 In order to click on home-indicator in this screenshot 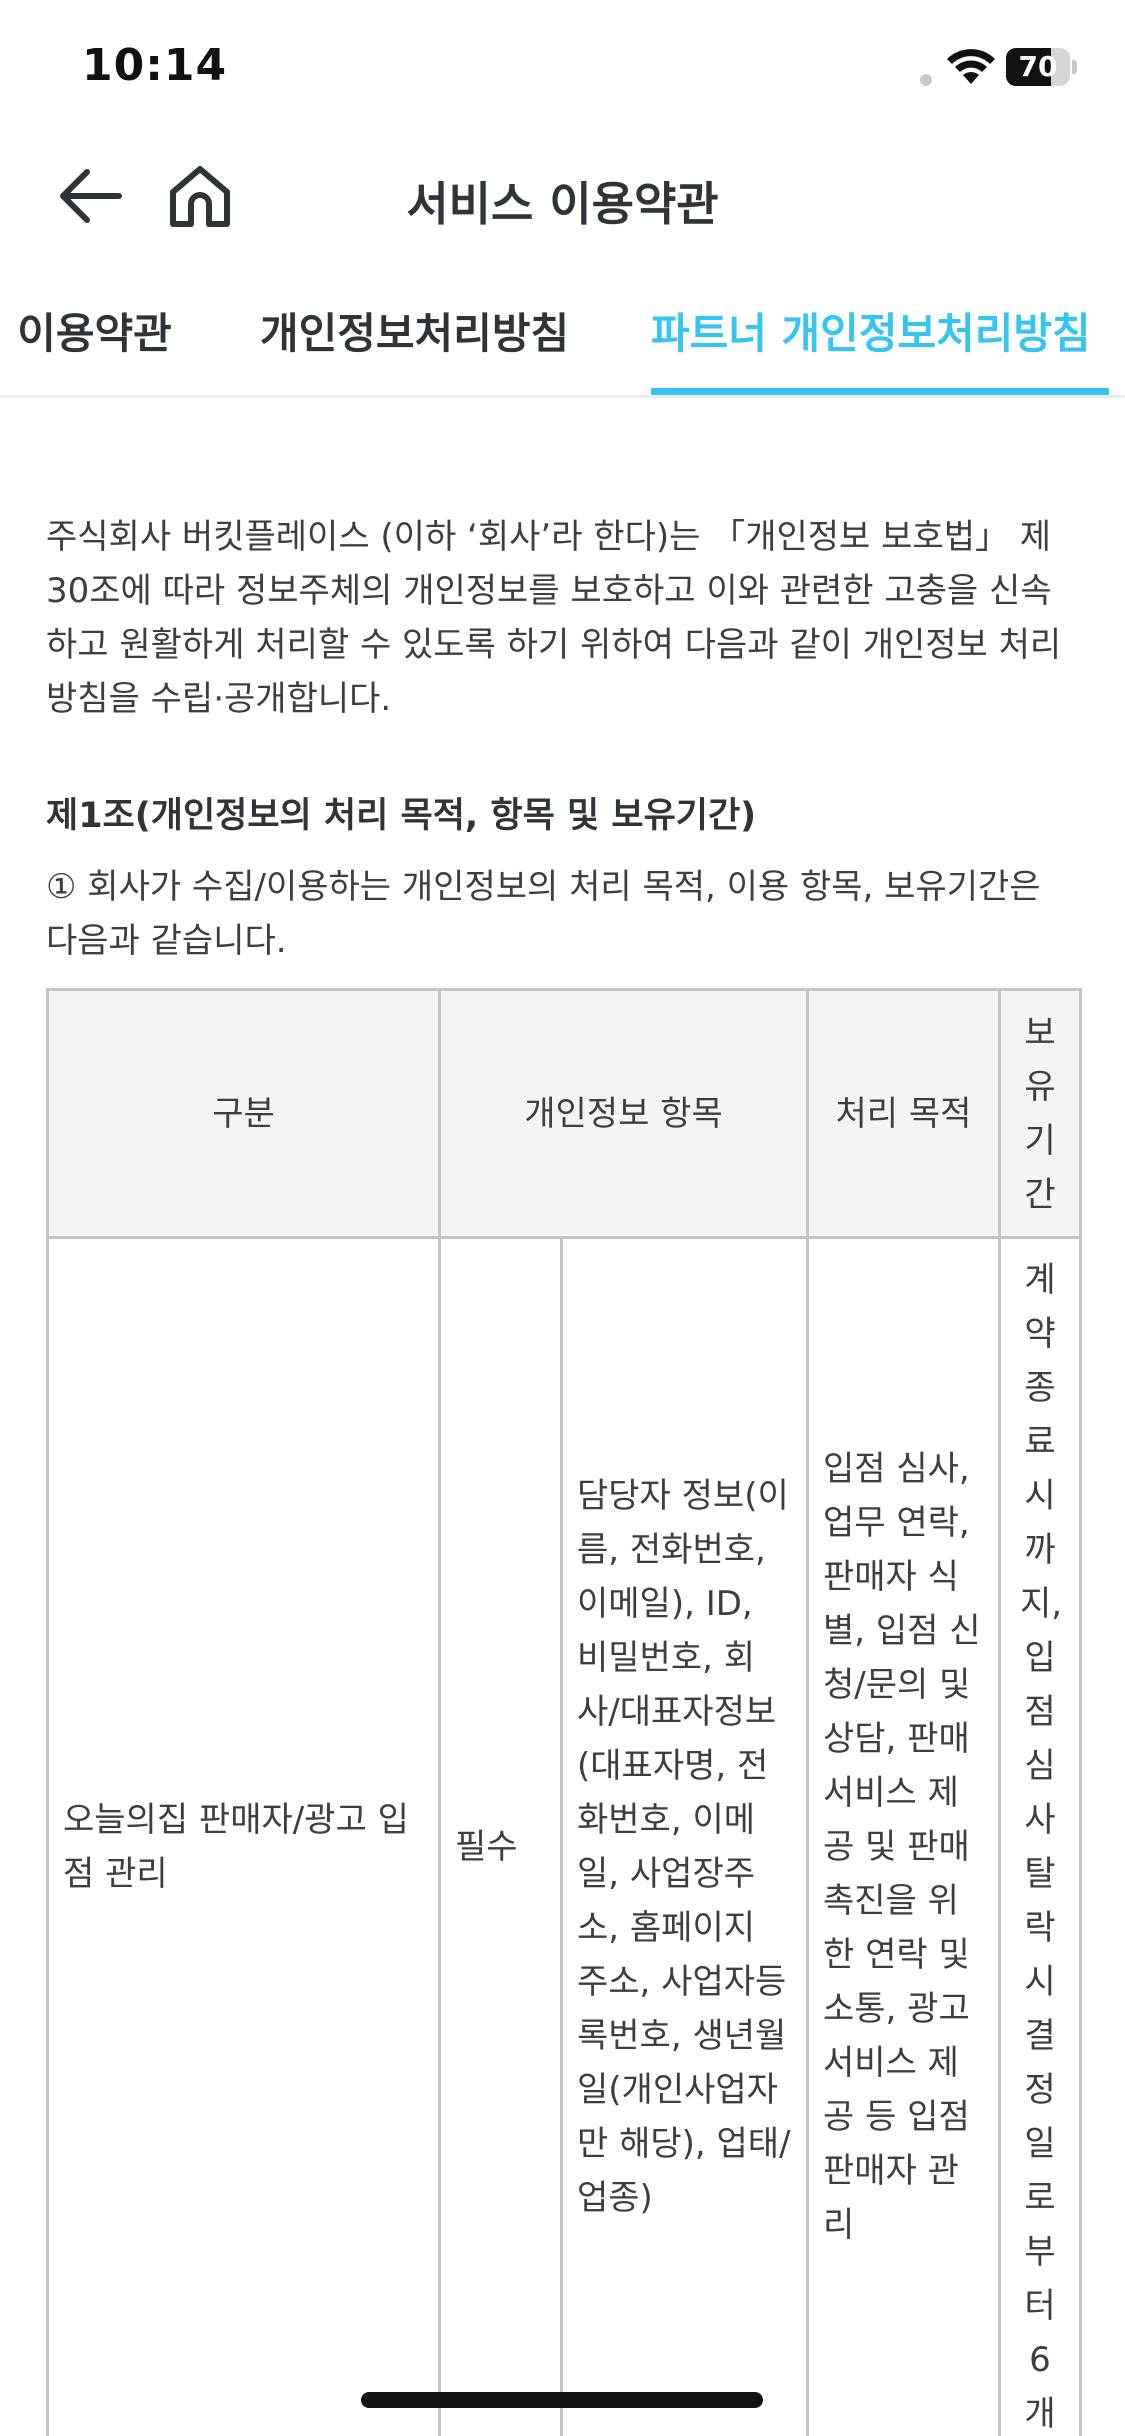, I will do `click(562, 2400)`.